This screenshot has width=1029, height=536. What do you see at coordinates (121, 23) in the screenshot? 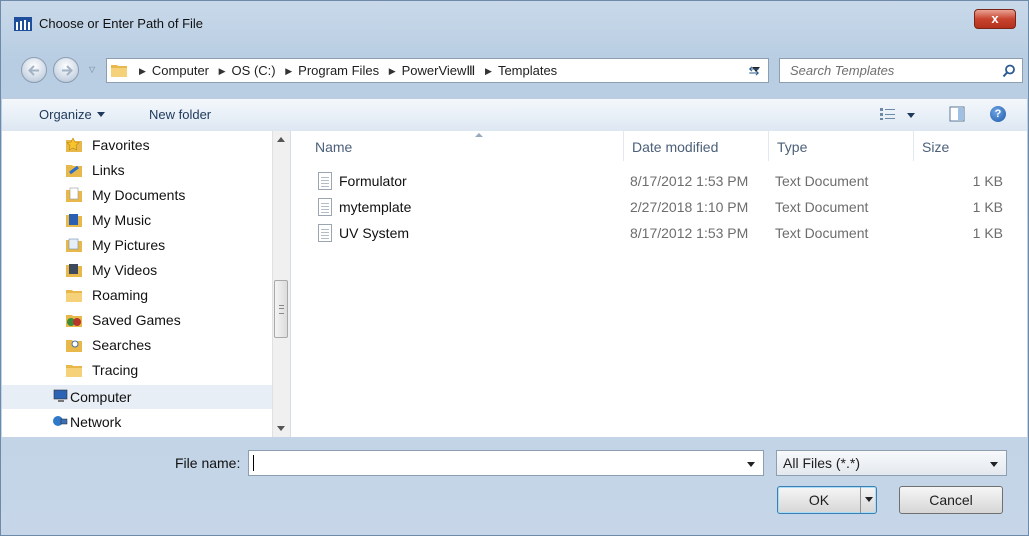
I see `window-title: Choose or Enter Path of File` at bounding box center [121, 23].